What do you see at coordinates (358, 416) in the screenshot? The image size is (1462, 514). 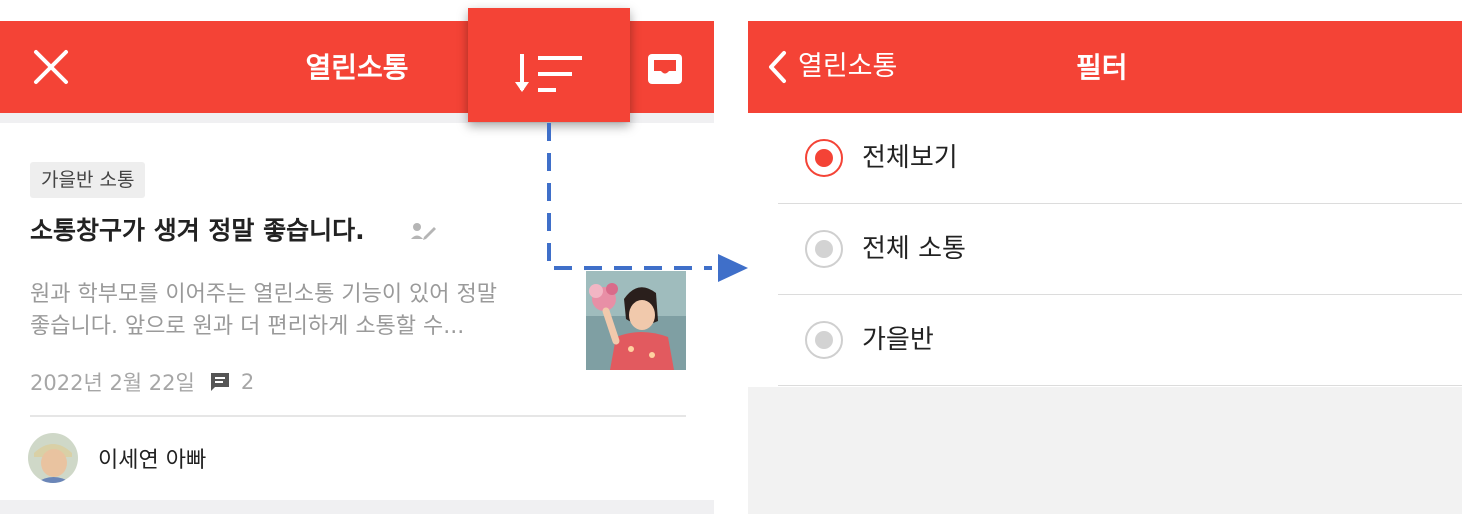 I see `divider` at bounding box center [358, 416].